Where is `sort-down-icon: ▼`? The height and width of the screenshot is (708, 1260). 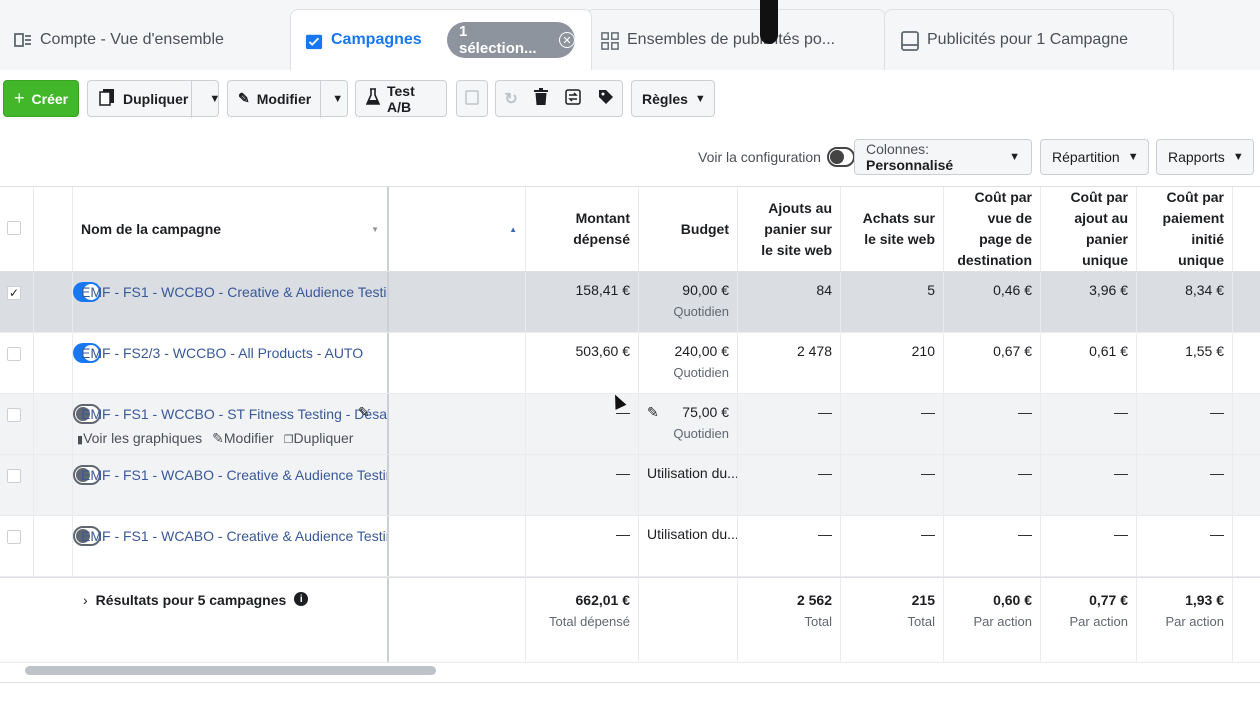 sort-down-icon: ▼ is located at coordinates (375, 229).